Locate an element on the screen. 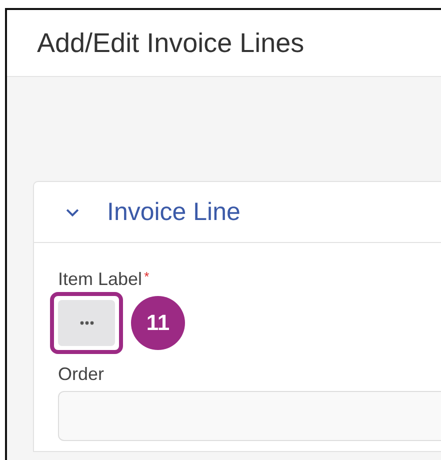 The height and width of the screenshot is (460, 441). browse-button is located at coordinates (86, 323).